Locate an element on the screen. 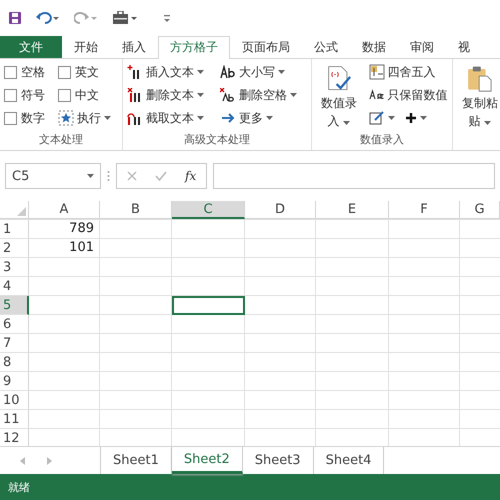 This screenshot has width=500, height=500. scroll-right-icon is located at coordinates (49, 460).